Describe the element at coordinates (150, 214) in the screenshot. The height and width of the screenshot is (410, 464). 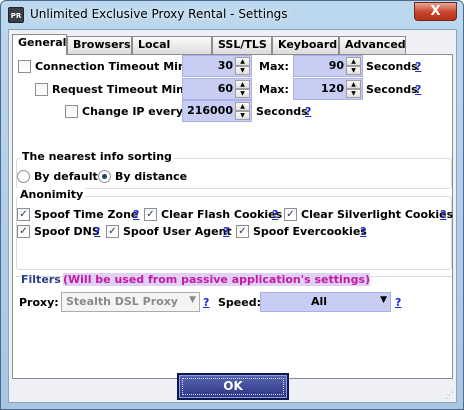
I see `clear-flash-cookies-checkbox: ✓` at that location.